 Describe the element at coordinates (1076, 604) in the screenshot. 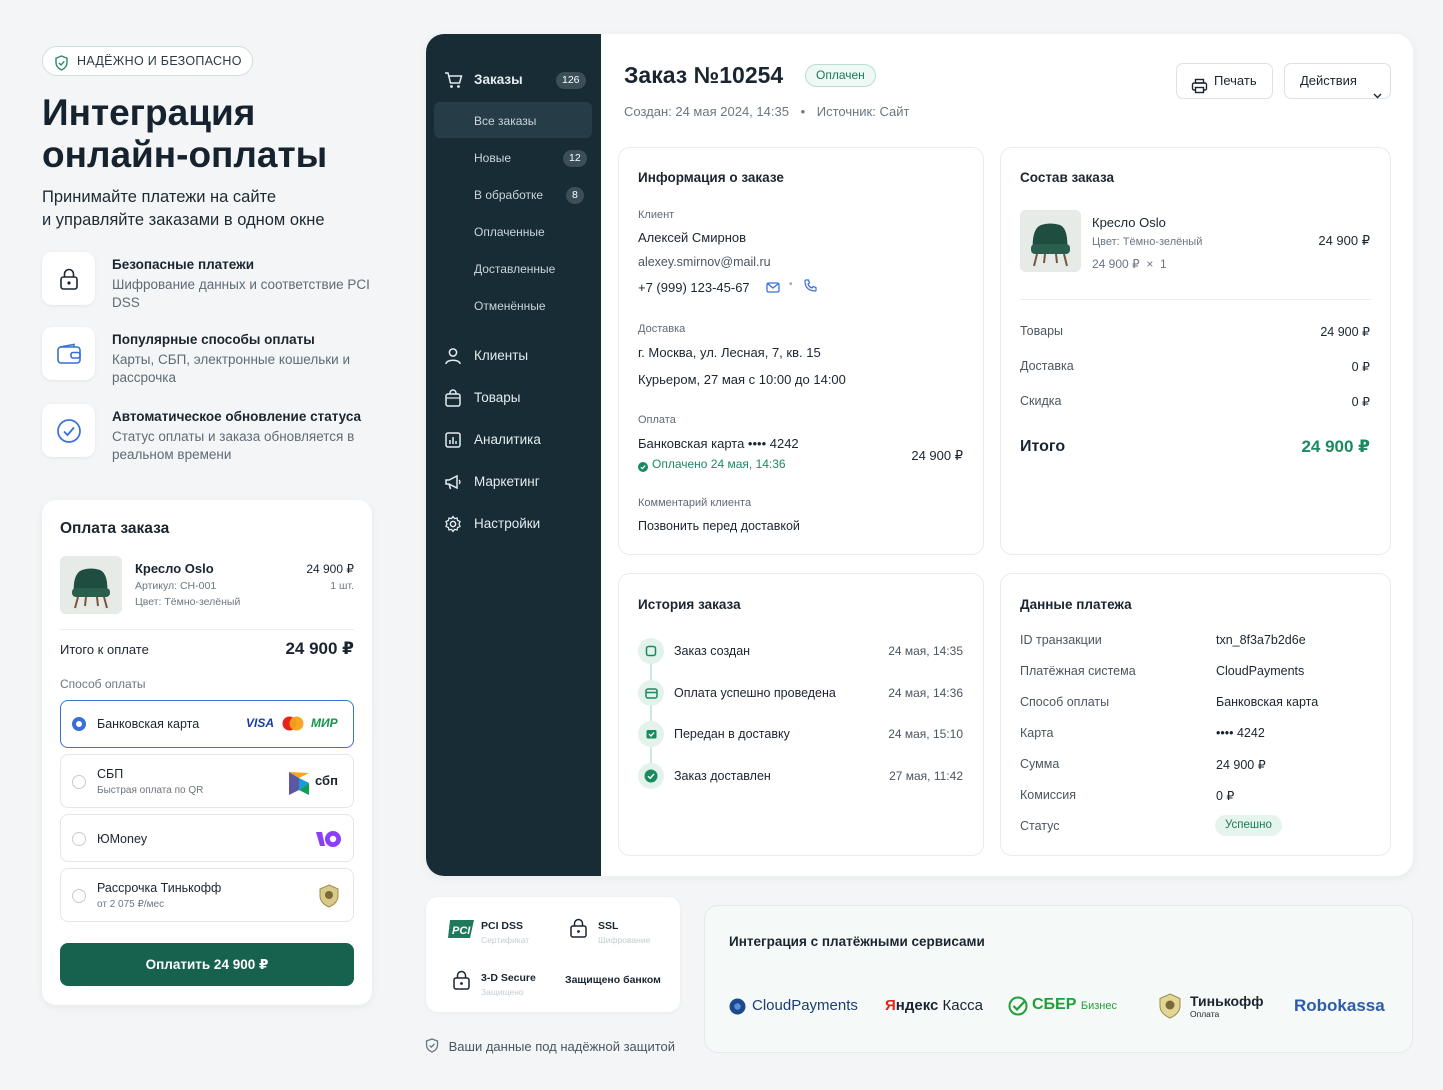

I see `payment-data-title: Данные платежа` at that location.